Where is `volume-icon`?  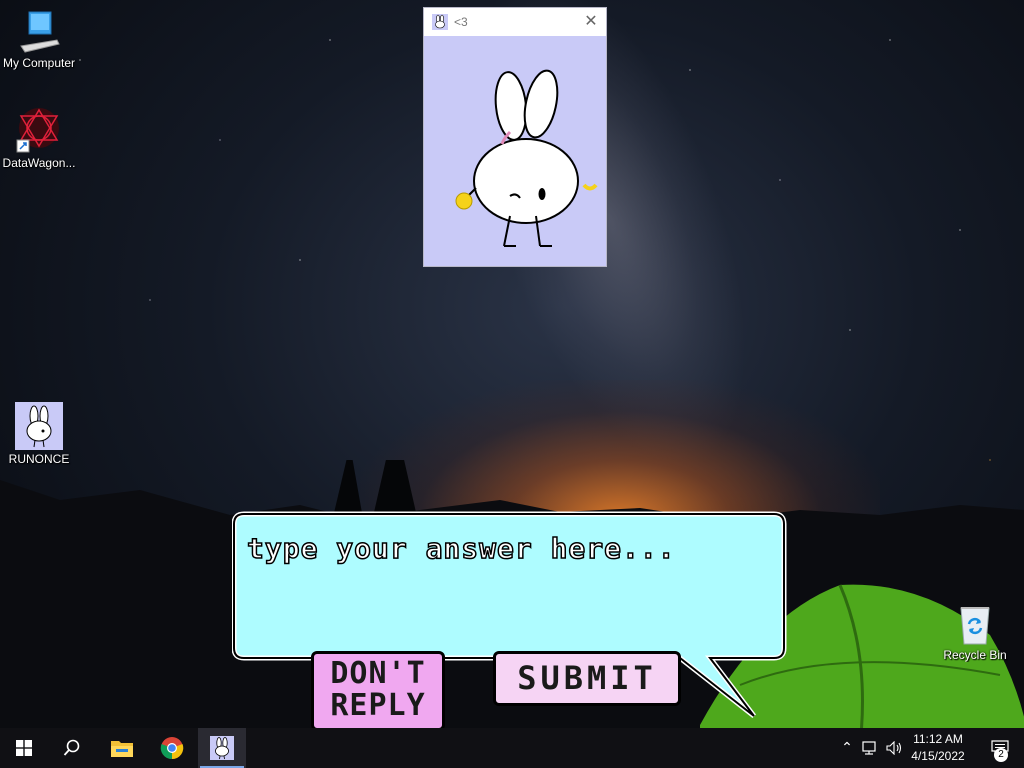 volume-icon is located at coordinates (895, 748).